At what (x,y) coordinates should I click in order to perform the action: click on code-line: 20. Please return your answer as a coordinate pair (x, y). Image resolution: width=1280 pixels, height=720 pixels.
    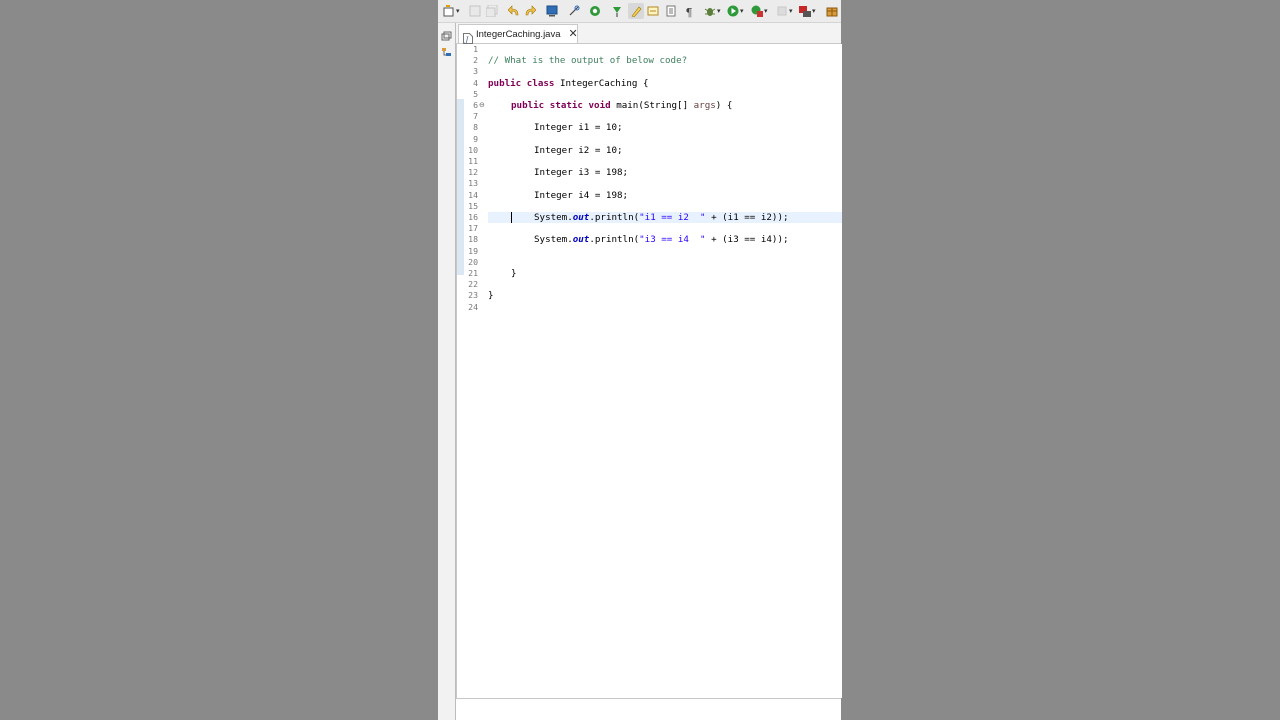
    Looking at the image, I should click on (649, 262).